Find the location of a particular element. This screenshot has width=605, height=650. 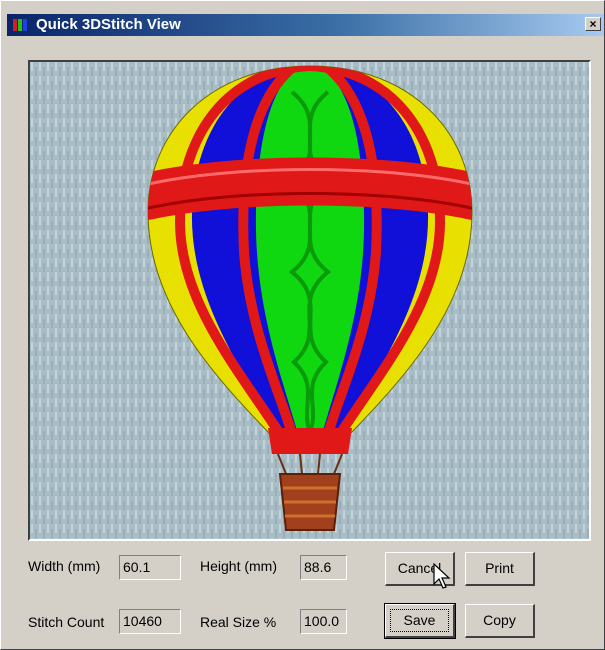

print-button-label: Print is located at coordinates (499, 568).